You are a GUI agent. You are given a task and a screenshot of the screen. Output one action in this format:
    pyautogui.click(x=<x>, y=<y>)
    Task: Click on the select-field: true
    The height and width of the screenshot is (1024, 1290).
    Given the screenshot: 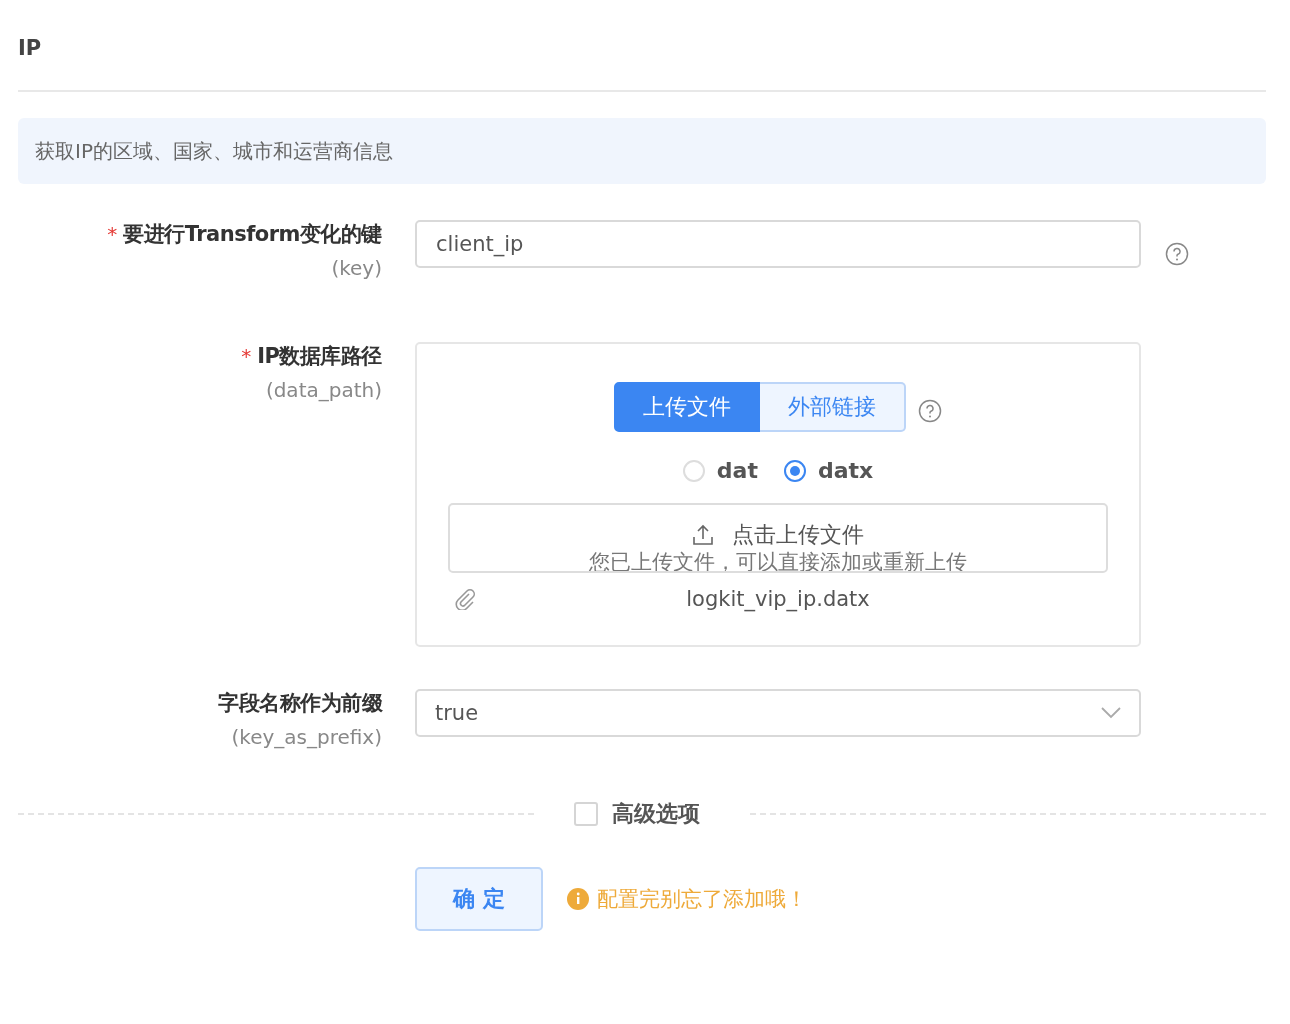 What is the action you would take?
    pyautogui.click(x=778, y=713)
    